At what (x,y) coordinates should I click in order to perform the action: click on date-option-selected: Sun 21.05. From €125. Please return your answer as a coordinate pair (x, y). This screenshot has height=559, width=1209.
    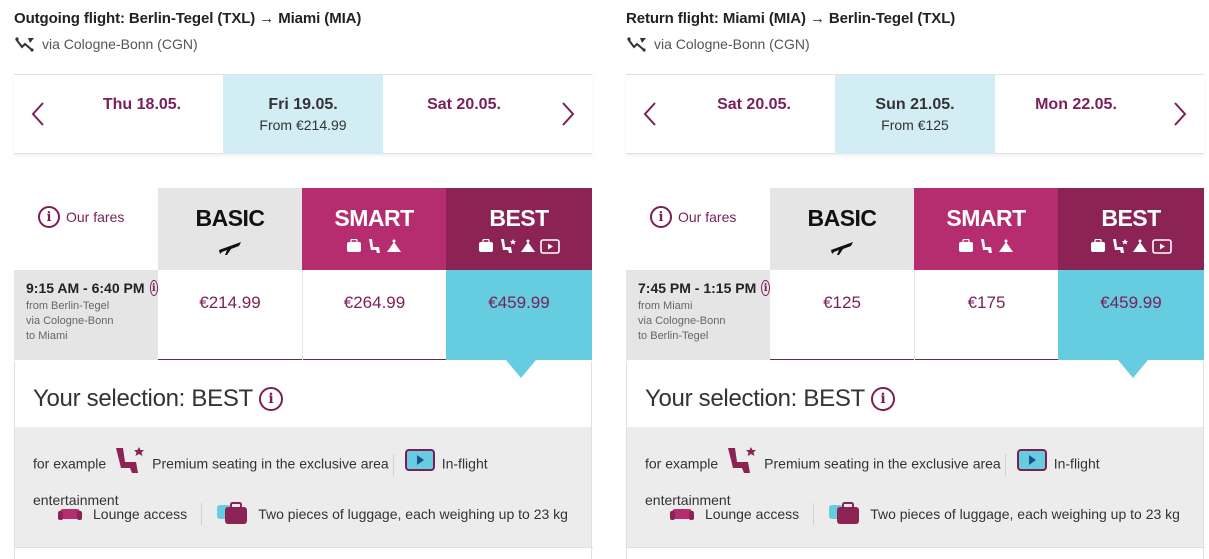
    Looking at the image, I should click on (915, 114).